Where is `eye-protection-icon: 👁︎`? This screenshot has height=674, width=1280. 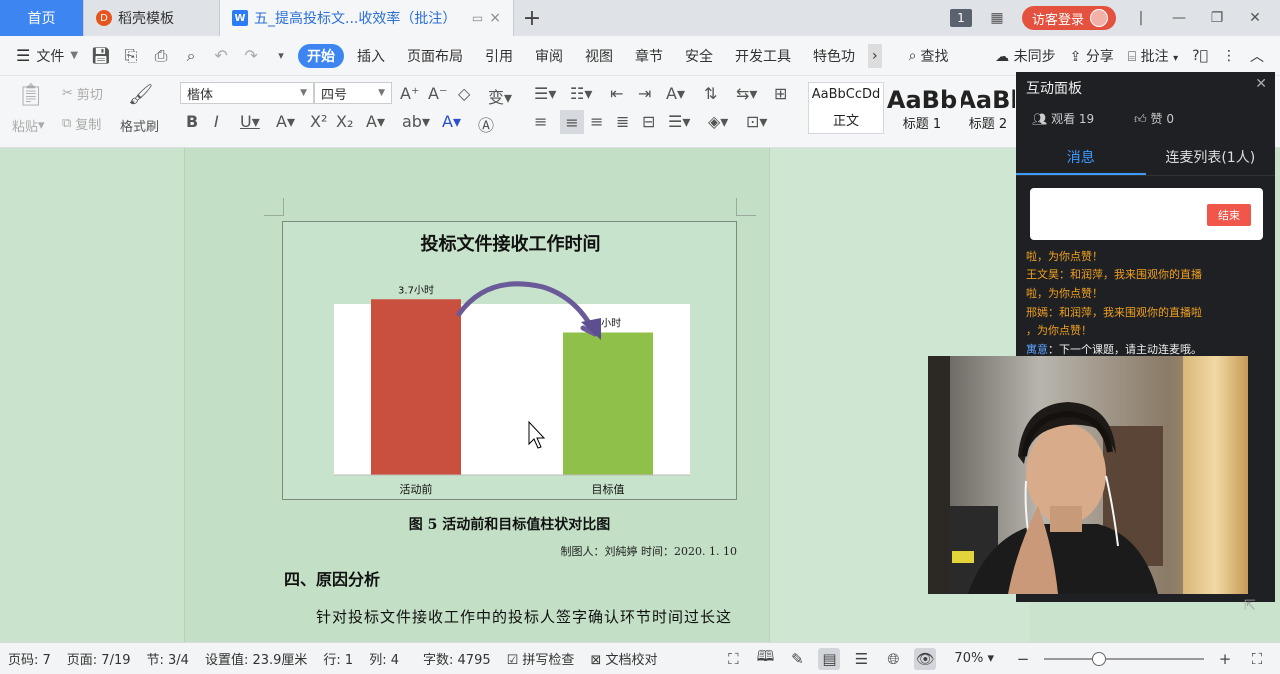 eye-protection-icon: 👁︎ is located at coordinates (925, 658).